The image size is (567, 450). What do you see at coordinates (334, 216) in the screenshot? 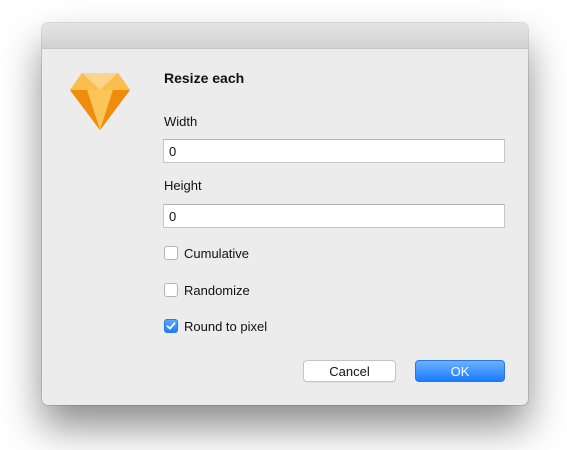
I see `height-input` at bounding box center [334, 216].